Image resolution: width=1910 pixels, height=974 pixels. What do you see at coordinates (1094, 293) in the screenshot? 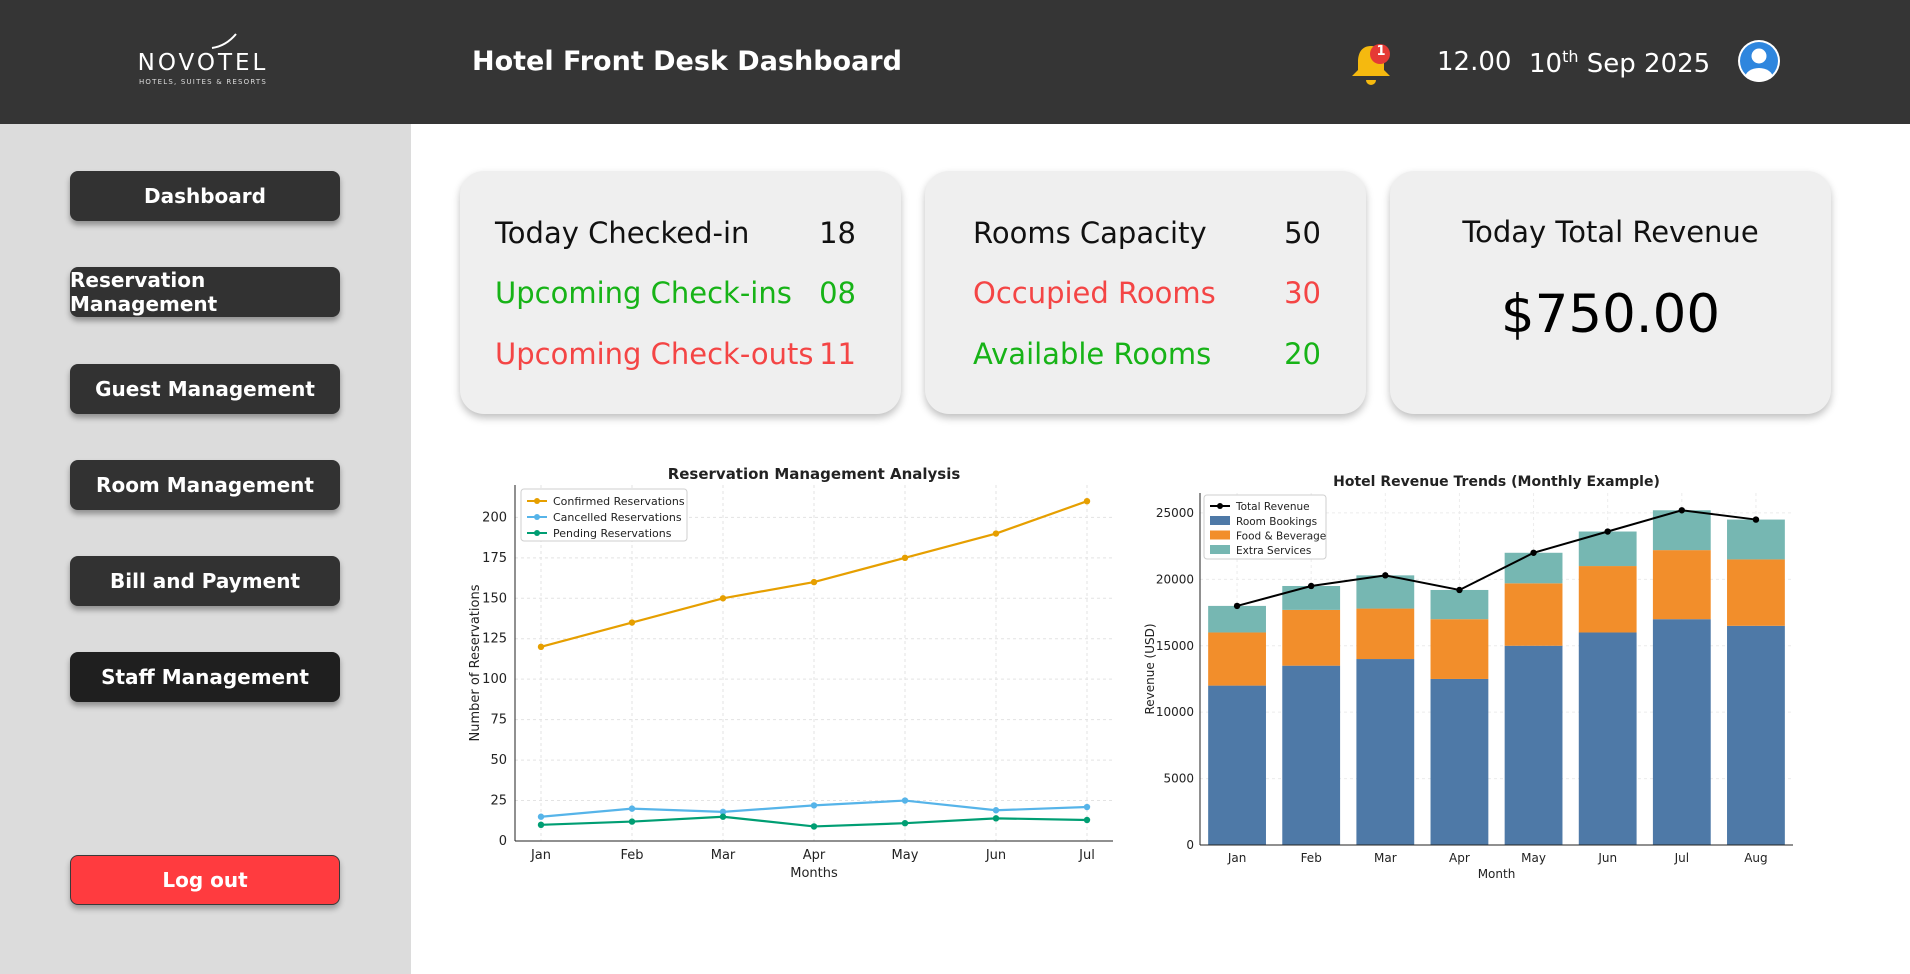
I see `occupied-rooms-label: Occupied Rooms` at bounding box center [1094, 293].